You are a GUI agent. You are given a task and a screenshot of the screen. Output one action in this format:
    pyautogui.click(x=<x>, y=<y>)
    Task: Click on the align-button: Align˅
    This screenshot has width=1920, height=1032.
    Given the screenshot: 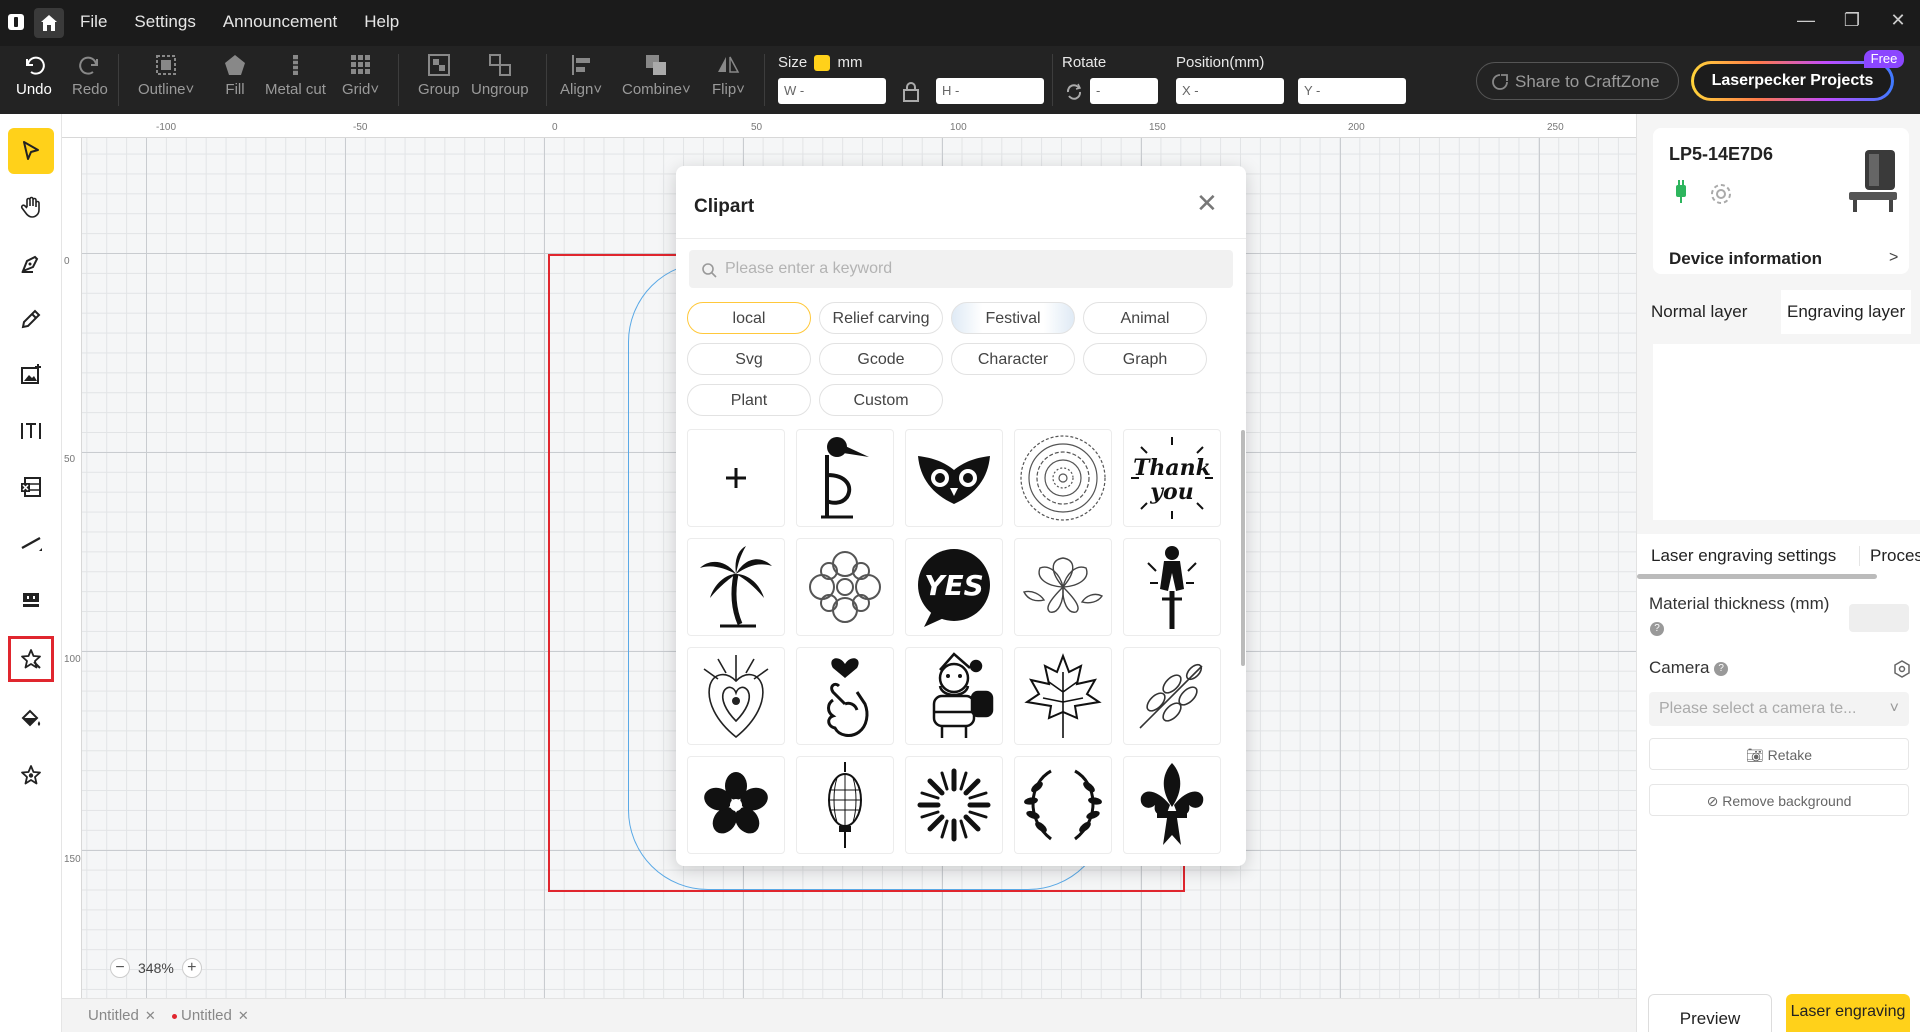 What is the action you would take?
    pyautogui.click(x=581, y=75)
    